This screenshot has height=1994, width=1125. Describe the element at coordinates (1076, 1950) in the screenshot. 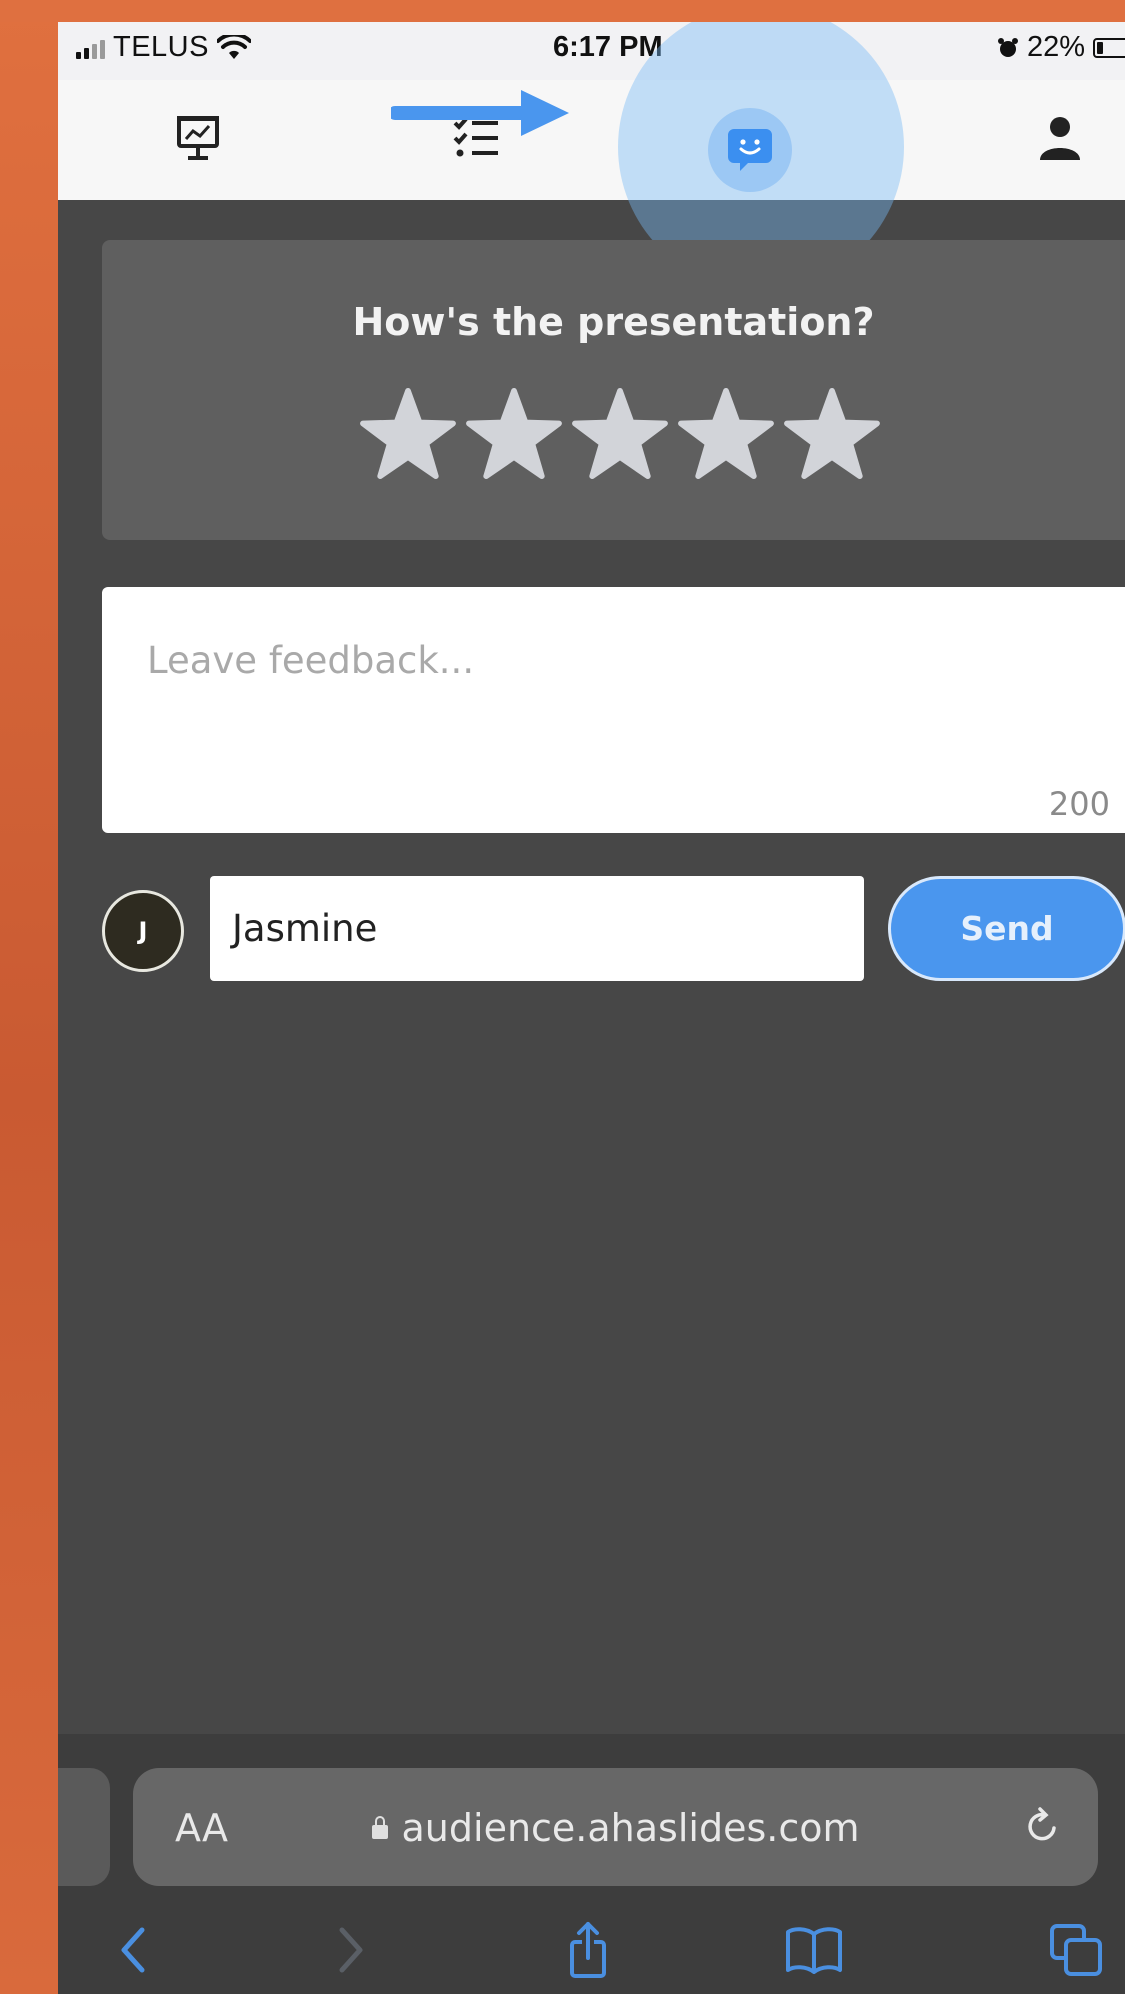

I see `tabs-icon` at that location.